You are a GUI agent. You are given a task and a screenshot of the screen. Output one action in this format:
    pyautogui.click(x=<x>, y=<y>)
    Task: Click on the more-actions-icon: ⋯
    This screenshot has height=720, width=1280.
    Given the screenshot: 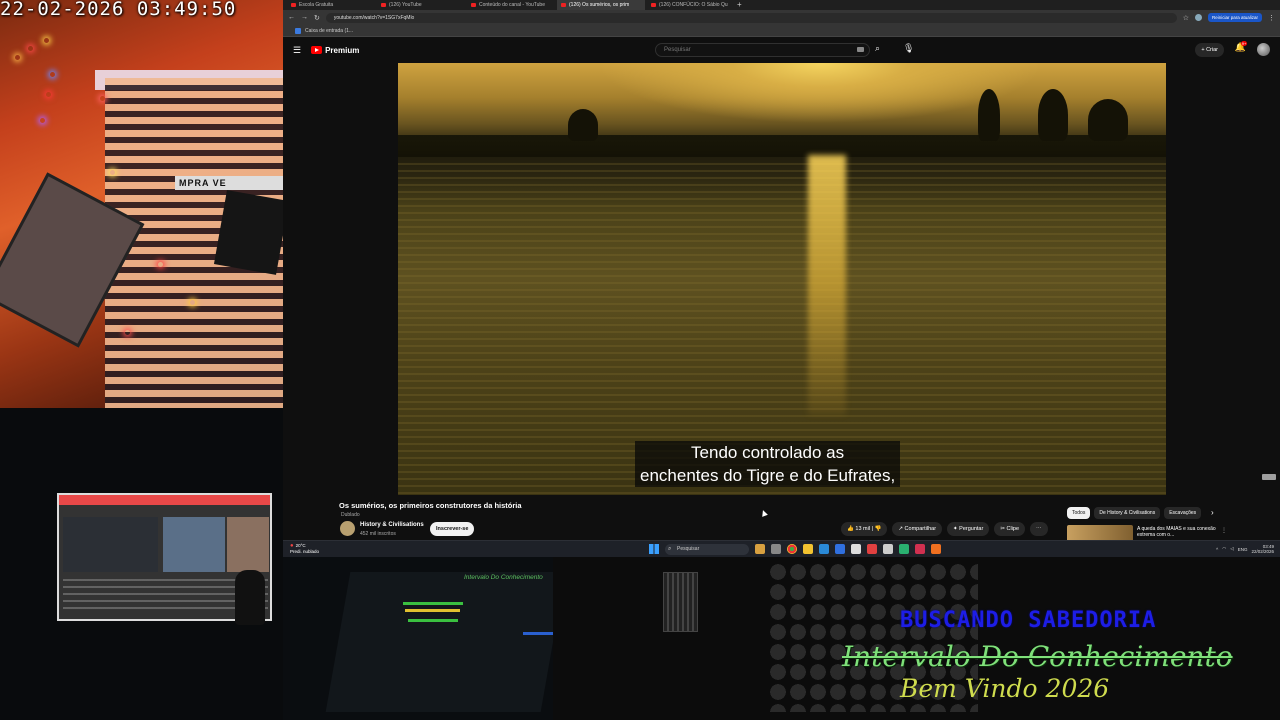 What is the action you would take?
    pyautogui.click(x=1039, y=529)
    